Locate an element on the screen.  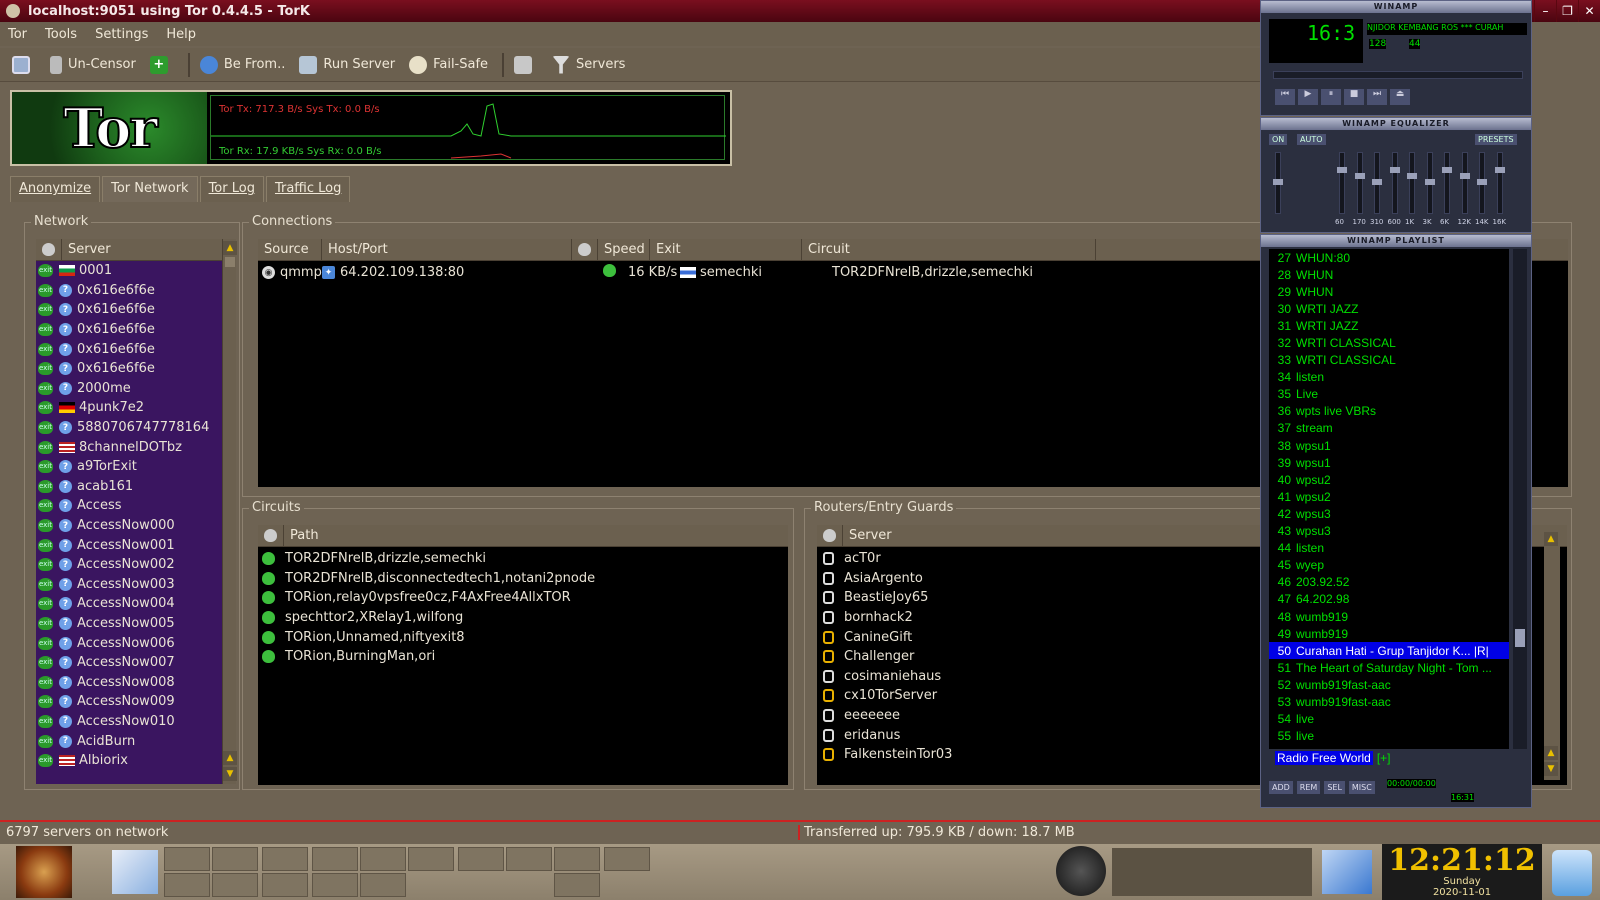
pause-icon: ⏸ is located at coordinates (1331, 97).